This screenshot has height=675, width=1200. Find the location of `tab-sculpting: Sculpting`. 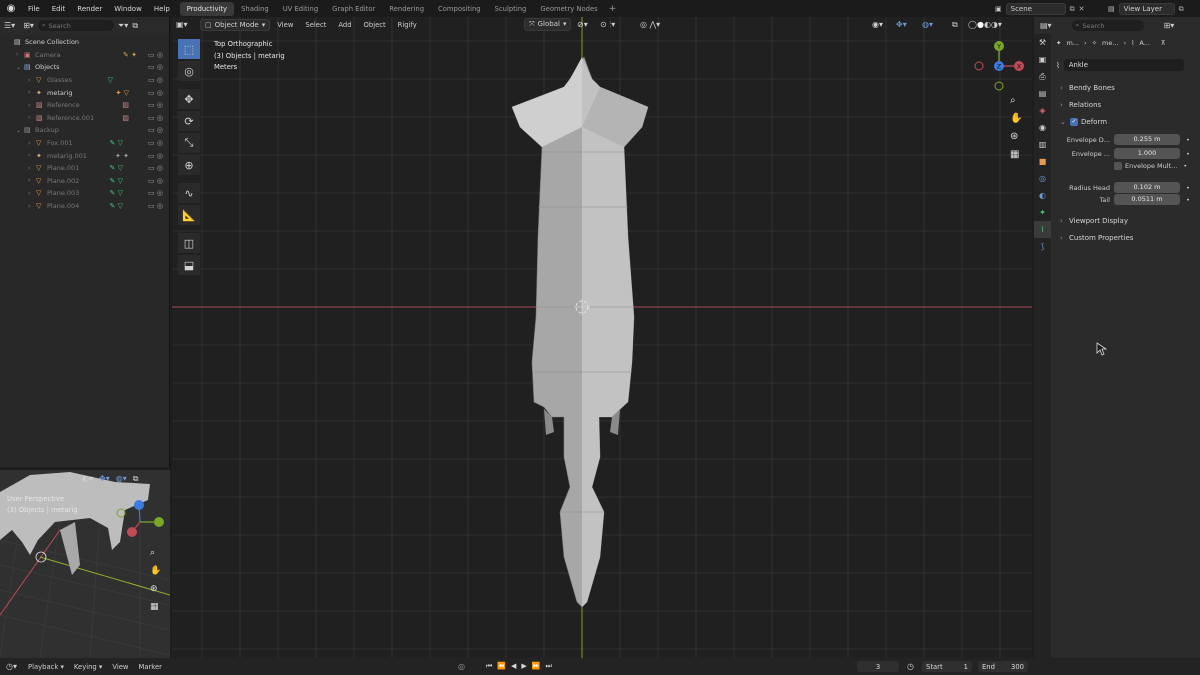

tab-sculpting: Sculpting is located at coordinates (511, 9).